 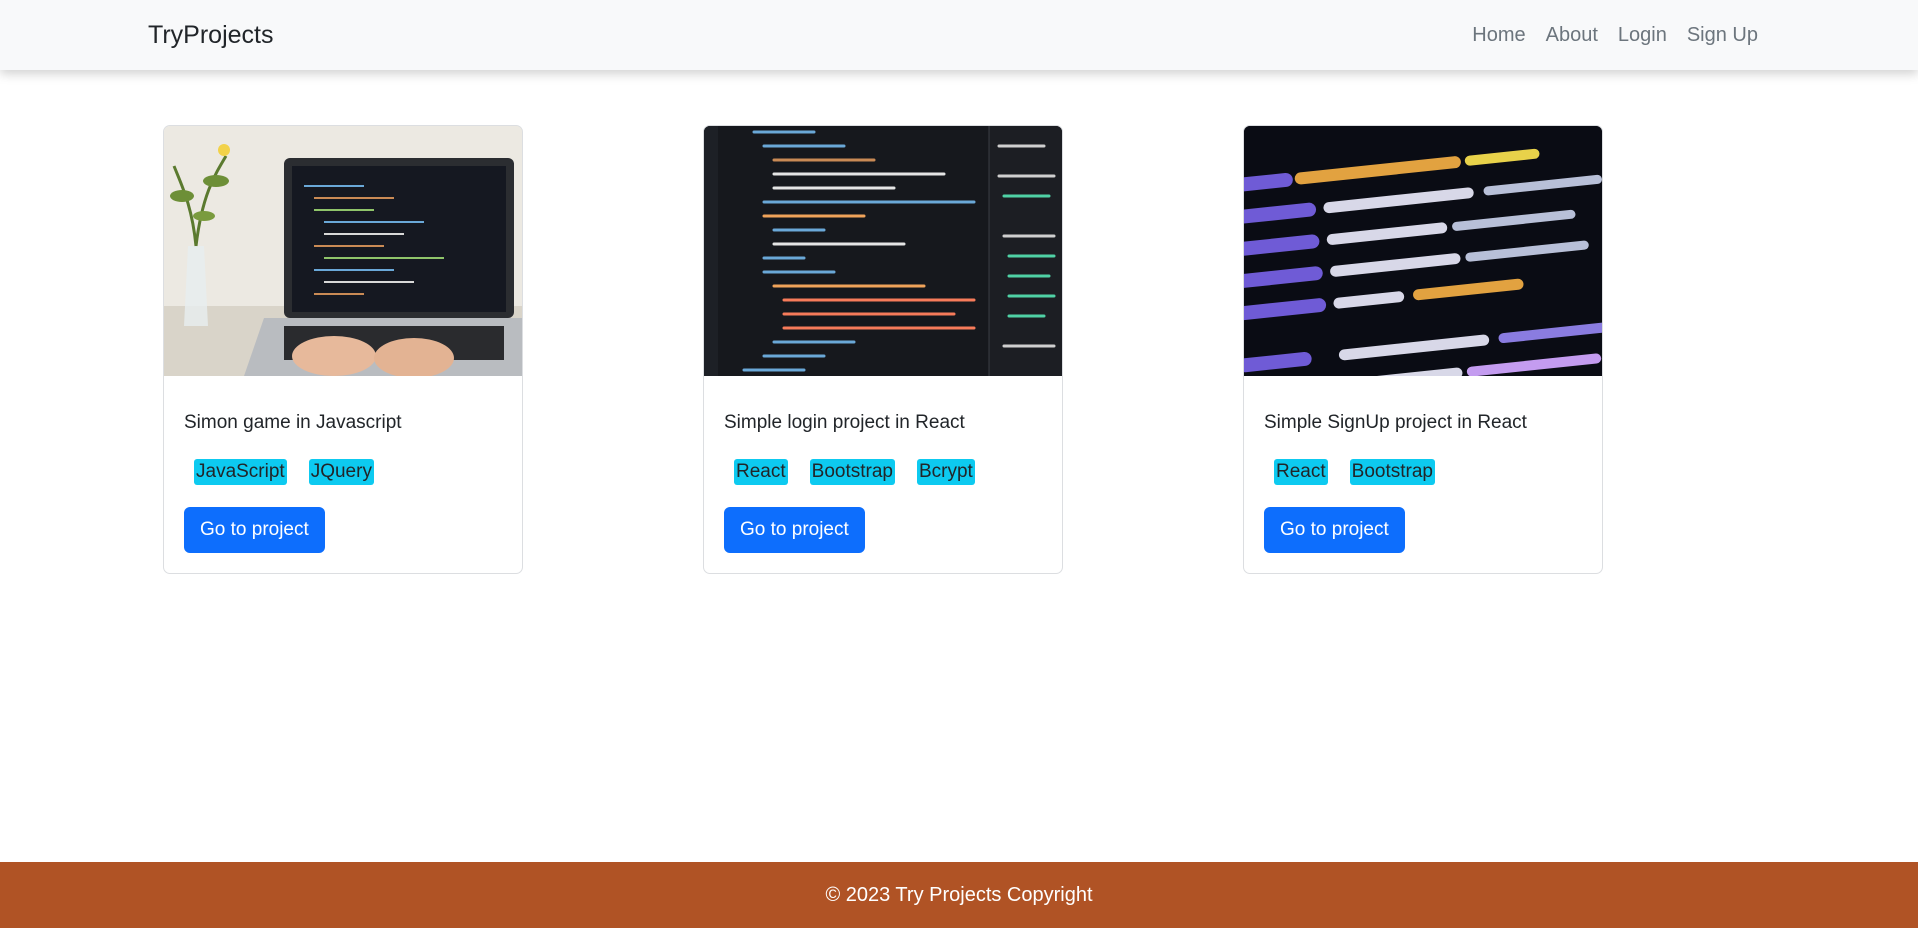 What do you see at coordinates (1642, 35) in the screenshot?
I see `nav-link-login: Login` at bounding box center [1642, 35].